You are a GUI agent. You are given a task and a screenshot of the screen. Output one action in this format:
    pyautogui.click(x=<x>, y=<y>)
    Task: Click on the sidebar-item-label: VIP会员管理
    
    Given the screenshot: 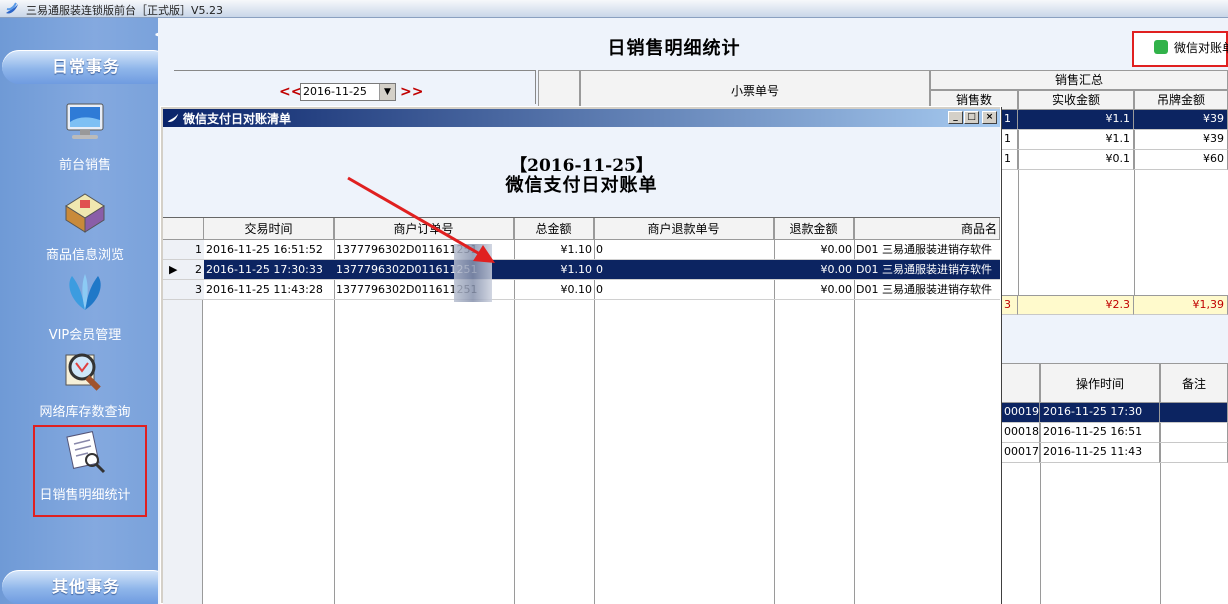 What is the action you would take?
    pyautogui.click(x=85, y=335)
    